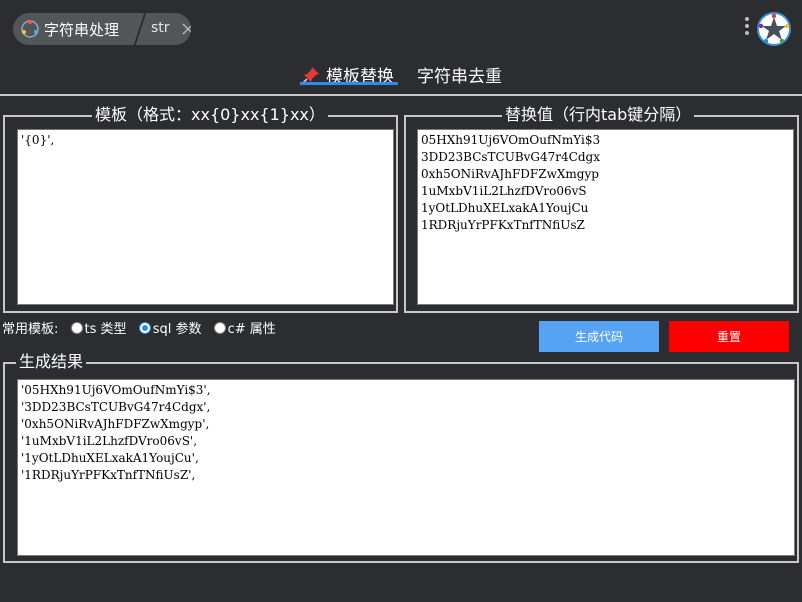  Describe the element at coordinates (82, 30) in the screenshot. I see `app-title: 字符串处理` at that location.